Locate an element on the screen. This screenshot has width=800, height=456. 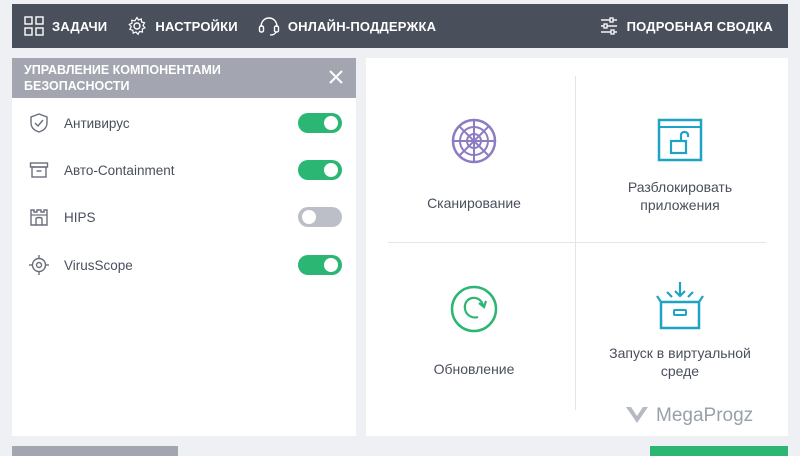
nav-tasks-label: ЗАДАЧИ is located at coordinates (80, 26).